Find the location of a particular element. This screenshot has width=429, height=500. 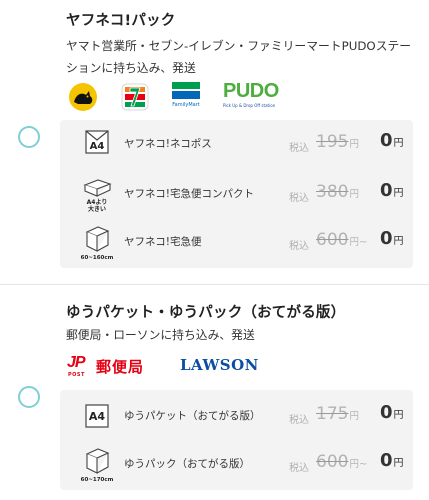

cardboard-box-icon: 60~160cm is located at coordinates (97, 242).